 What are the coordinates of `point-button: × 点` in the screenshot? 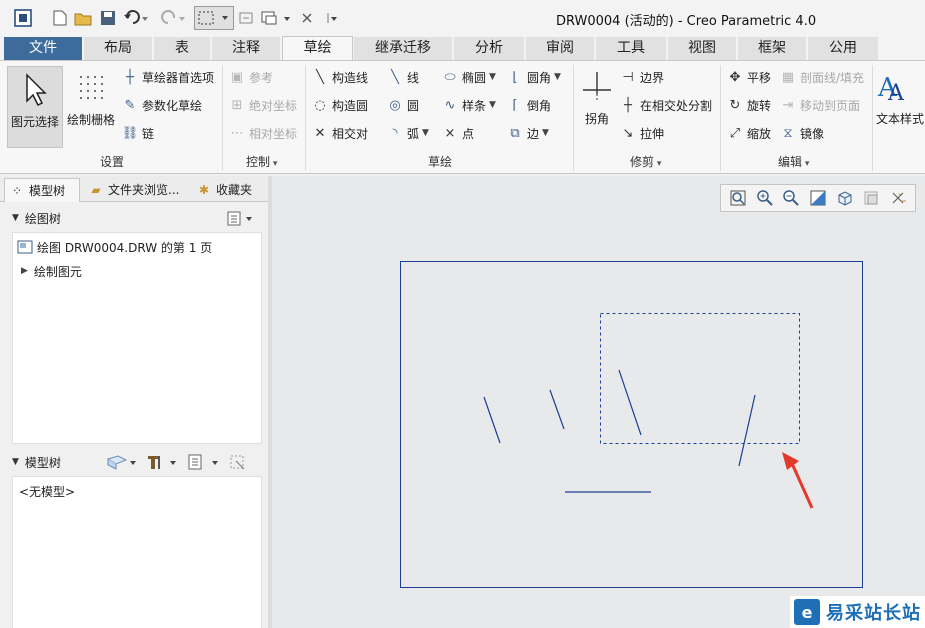 It's located at (458, 133).